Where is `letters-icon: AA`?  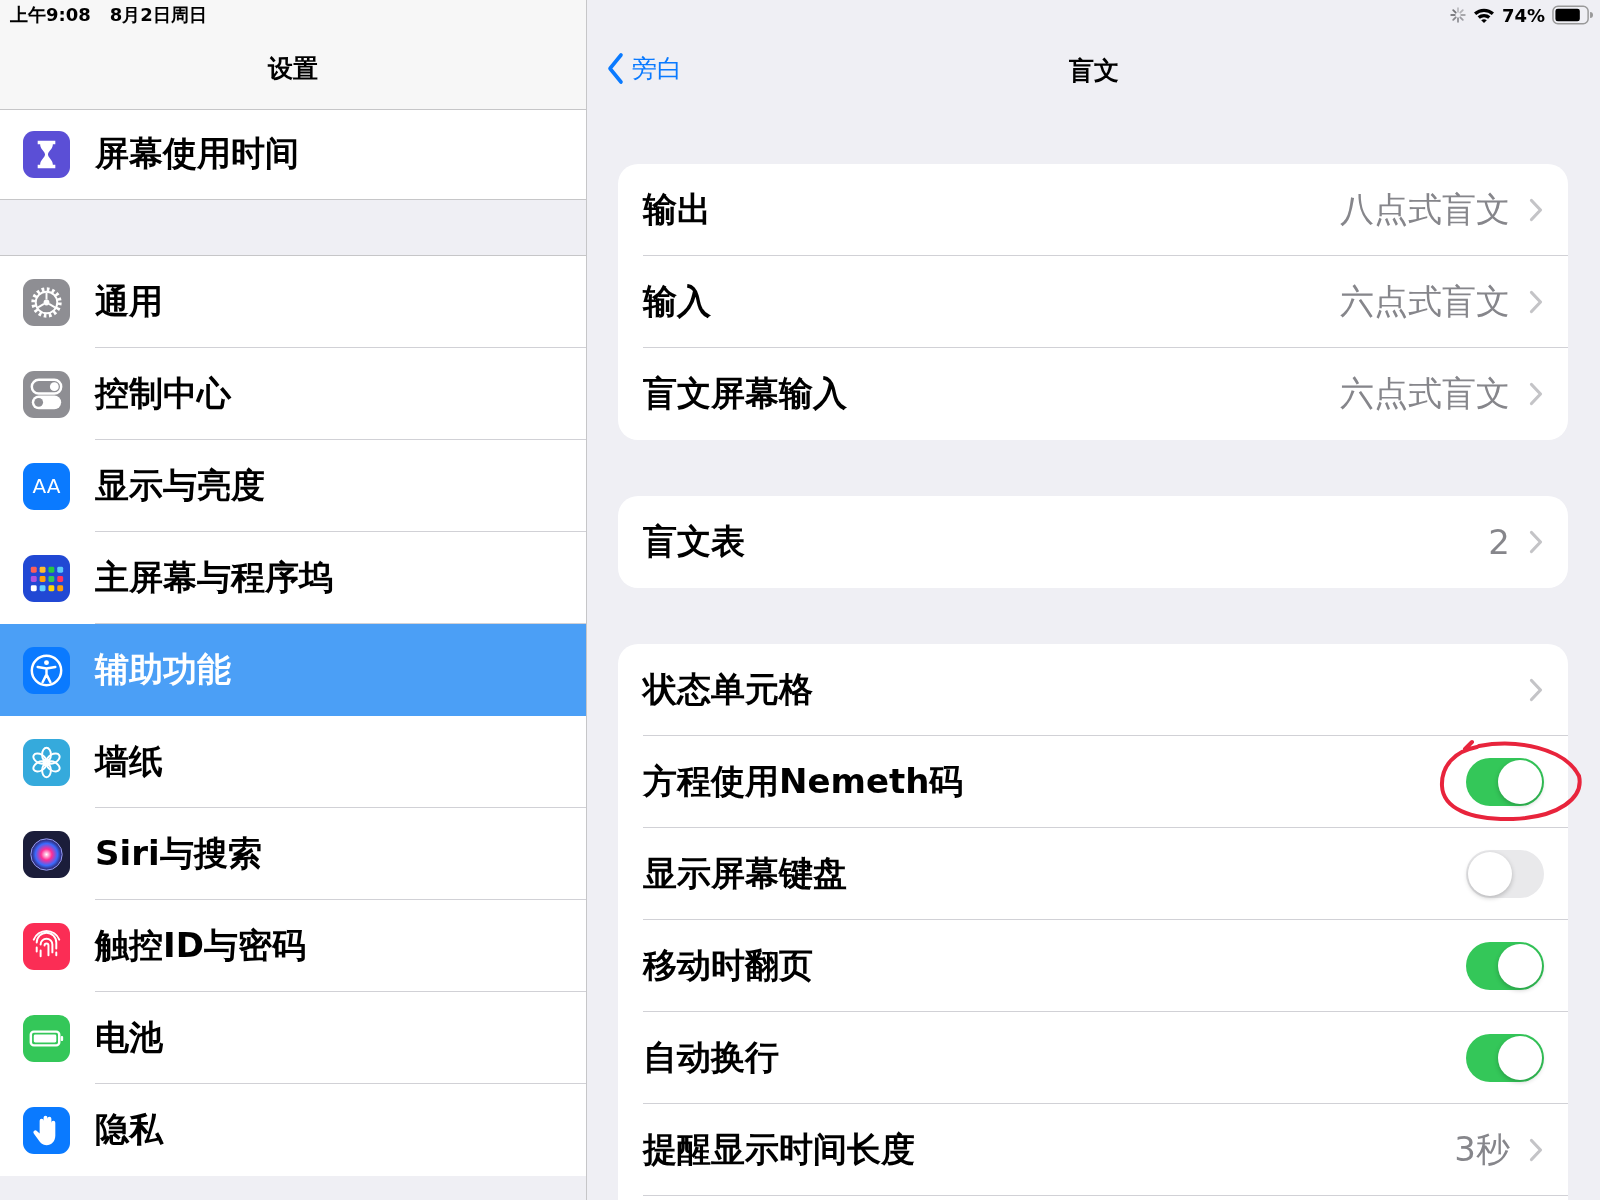 letters-icon: AA is located at coordinates (46, 486).